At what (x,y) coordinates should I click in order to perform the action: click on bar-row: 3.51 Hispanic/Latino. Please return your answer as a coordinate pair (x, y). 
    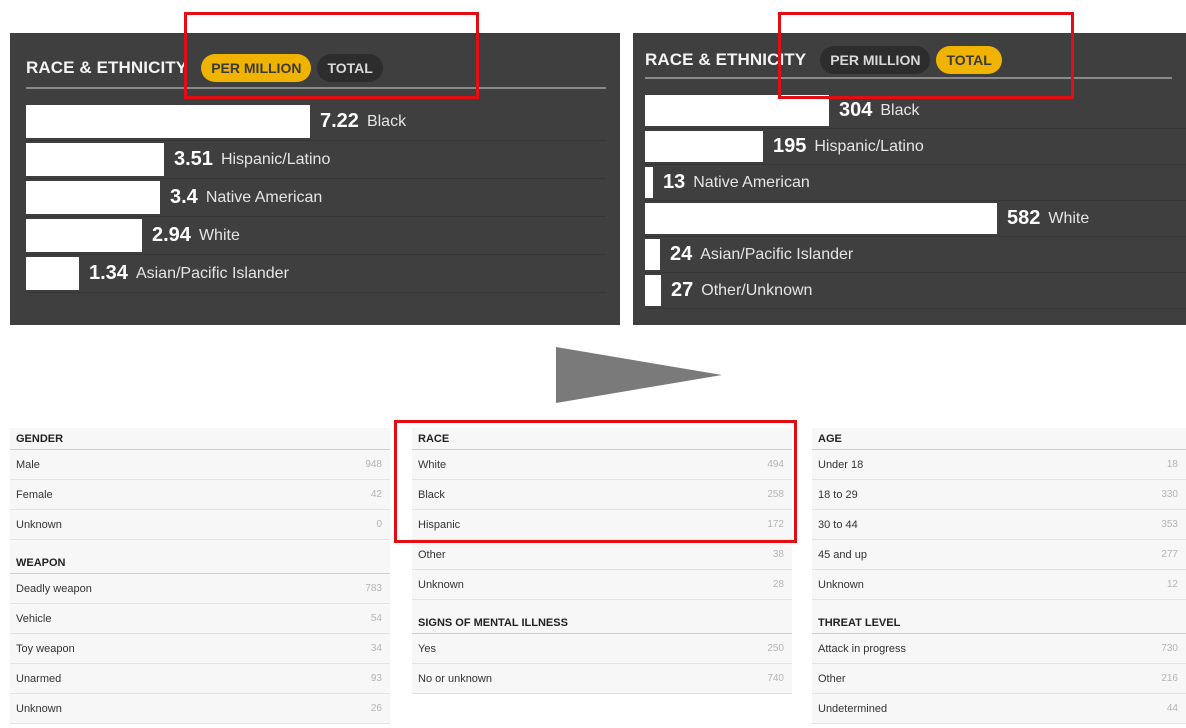
    Looking at the image, I should click on (316, 160).